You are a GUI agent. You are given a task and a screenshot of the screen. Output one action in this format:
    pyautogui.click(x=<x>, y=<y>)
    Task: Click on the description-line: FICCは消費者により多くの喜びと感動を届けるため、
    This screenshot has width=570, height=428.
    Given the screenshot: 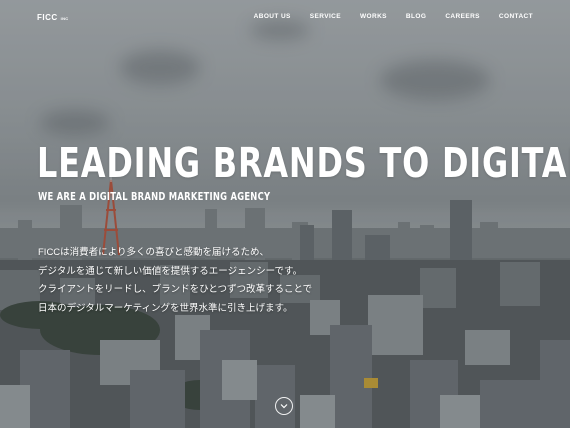 What is the action you would take?
    pyautogui.click(x=153, y=252)
    